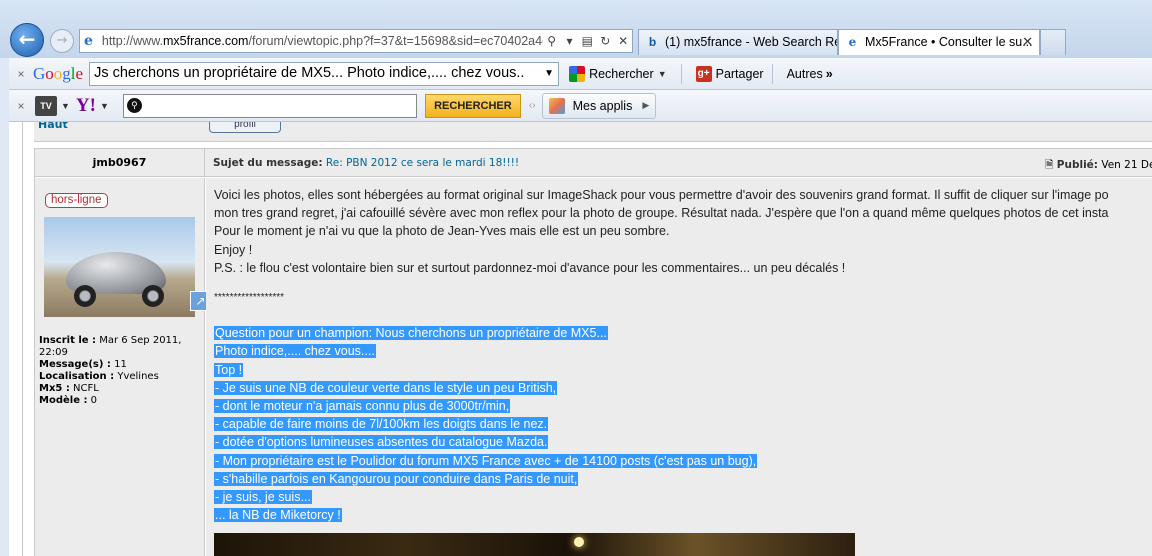  What do you see at coordinates (1027, 42) in the screenshot?
I see `close-tab-icon: ✕` at bounding box center [1027, 42].